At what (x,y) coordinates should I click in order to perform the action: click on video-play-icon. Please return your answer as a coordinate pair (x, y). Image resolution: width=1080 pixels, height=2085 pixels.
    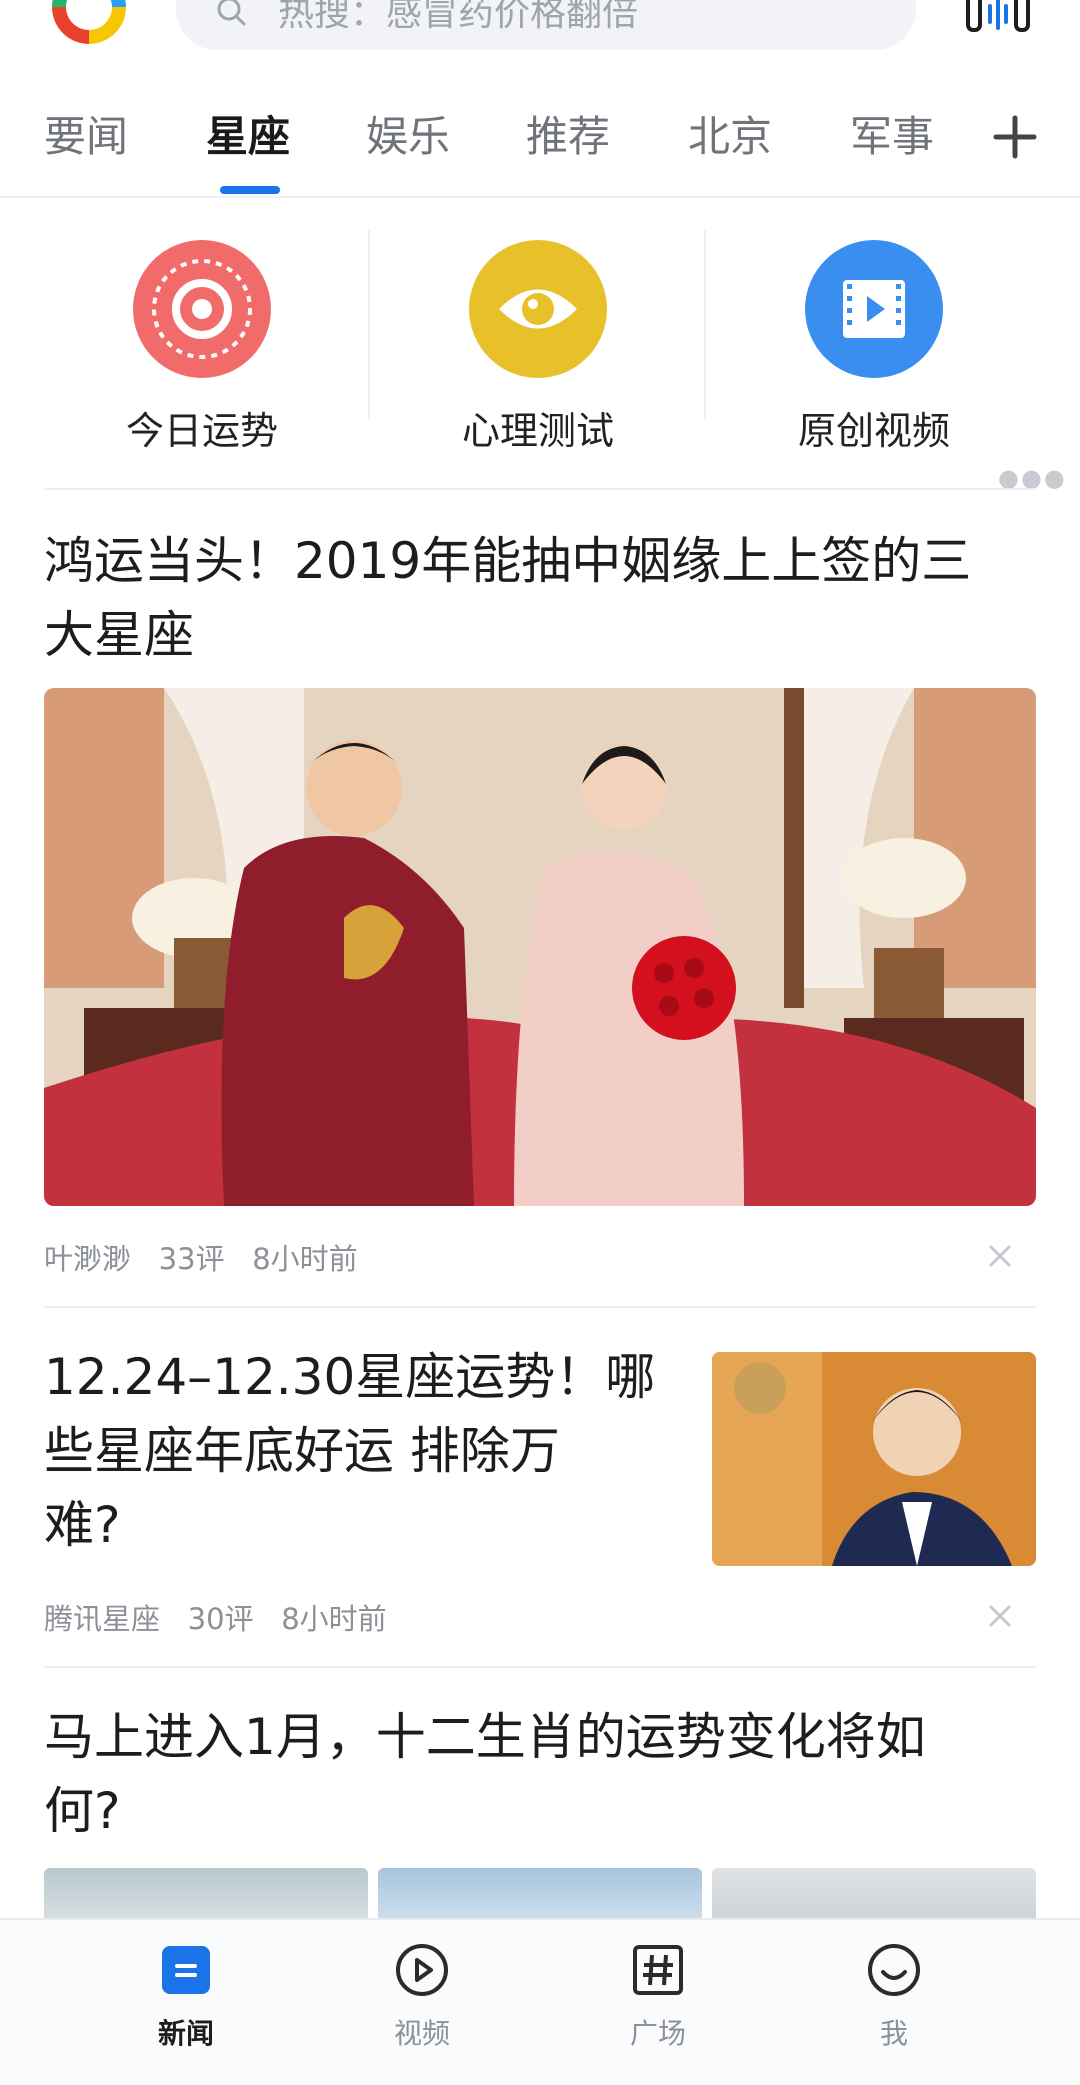
    Looking at the image, I should click on (874, 309).